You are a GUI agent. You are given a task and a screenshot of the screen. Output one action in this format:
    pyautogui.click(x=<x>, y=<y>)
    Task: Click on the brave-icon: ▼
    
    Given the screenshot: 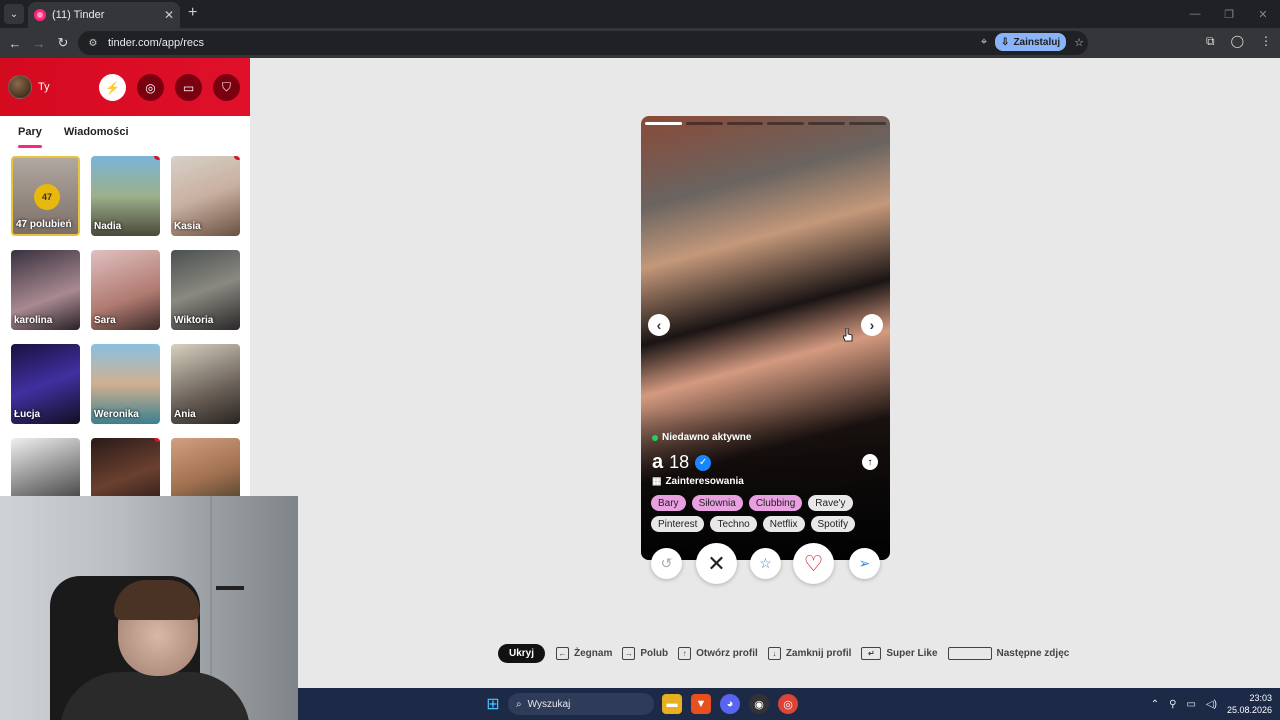 What is the action you would take?
    pyautogui.click(x=701, y=704)
    